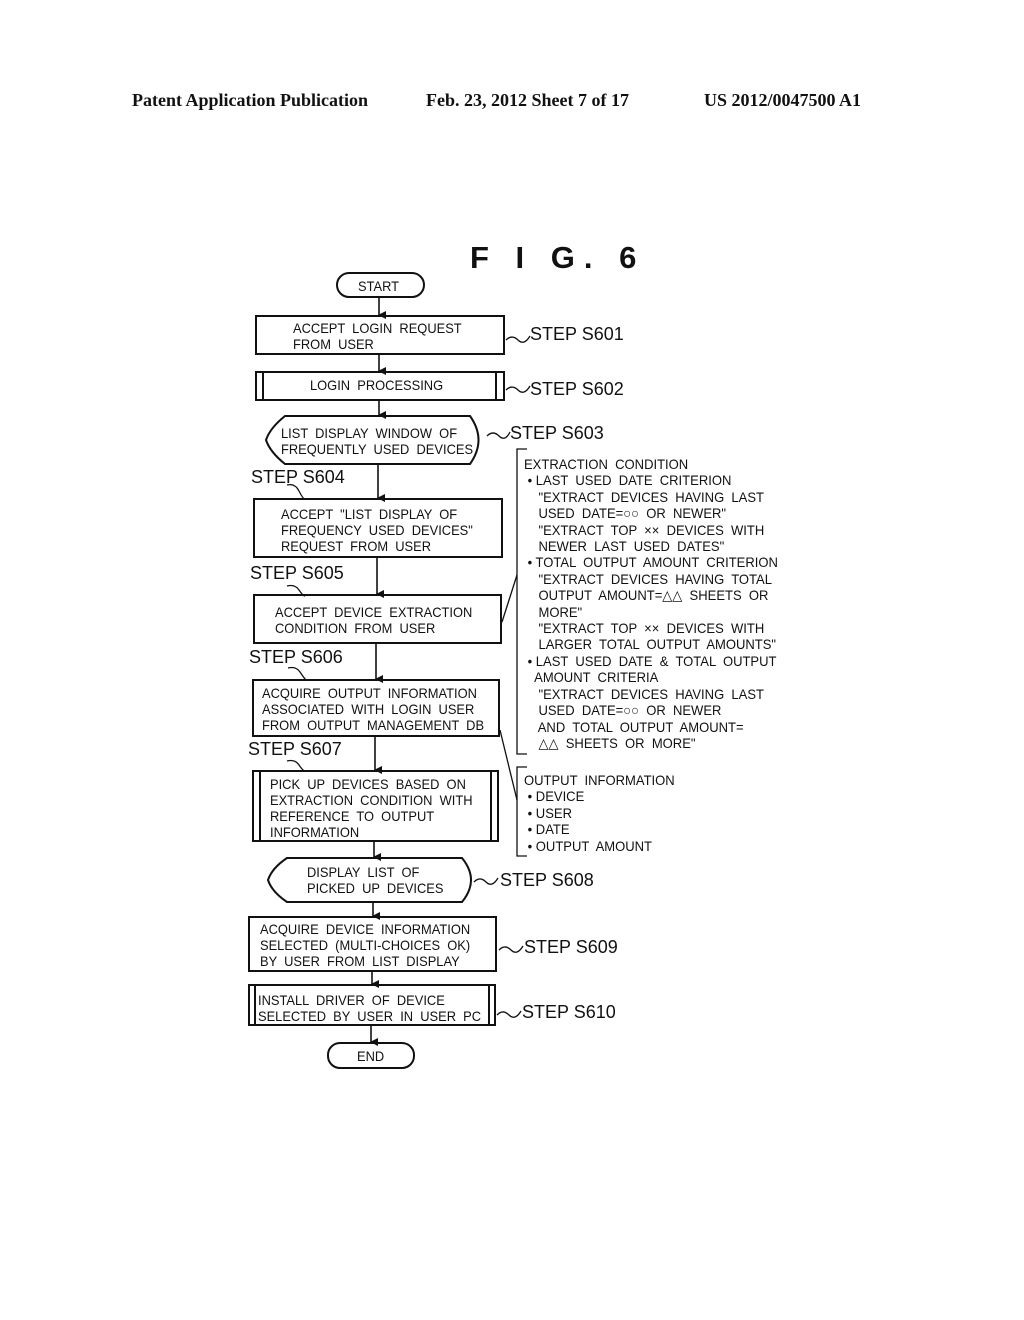 This screenshot has height=1320, width=1024. What do you see at coordinates (518, 339) in the screenshot?
I see `leader-s601` at bounding box center [518, 339].